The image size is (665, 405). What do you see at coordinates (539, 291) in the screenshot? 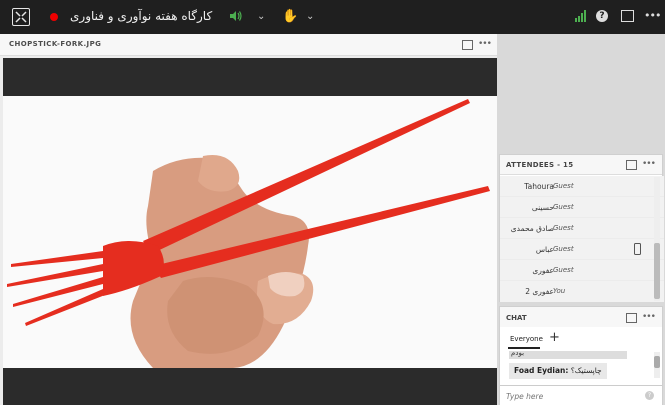
I see `attendee-name: عفوری 2` at bounding box center [539, 291].